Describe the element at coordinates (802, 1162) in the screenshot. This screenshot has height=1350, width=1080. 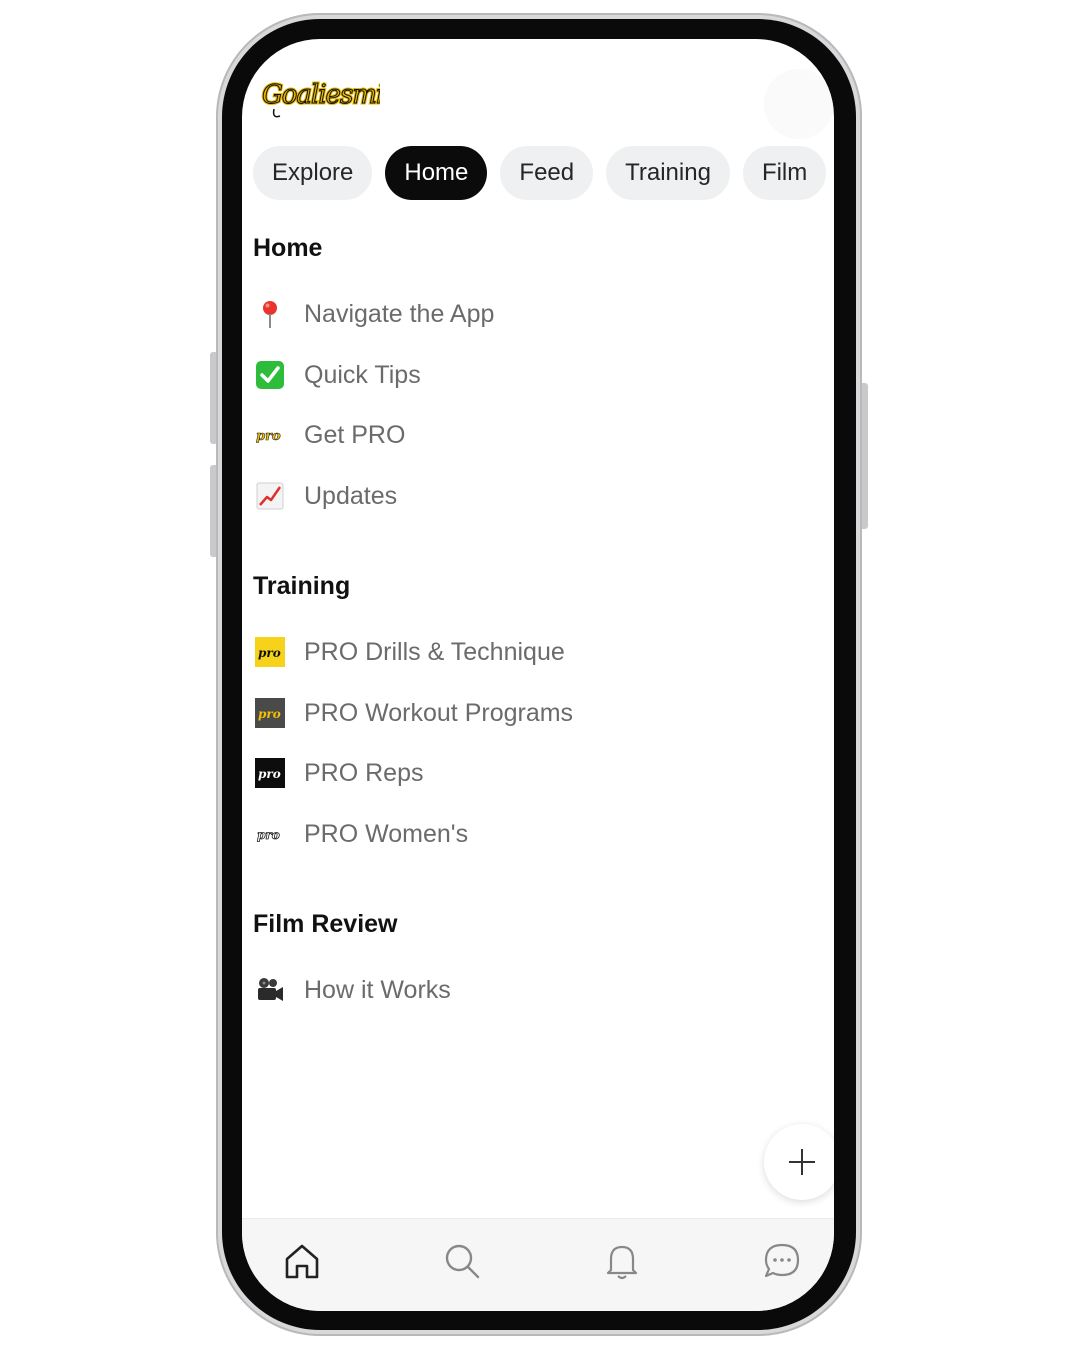
I see `plus-icon` at that location.